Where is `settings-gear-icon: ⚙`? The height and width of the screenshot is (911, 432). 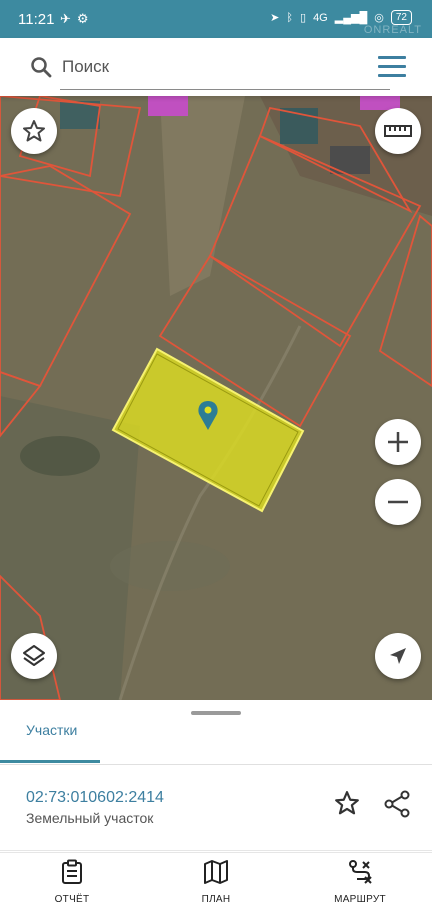 settings-gear-icon: ⚙ is located at coordinates (82, 18).